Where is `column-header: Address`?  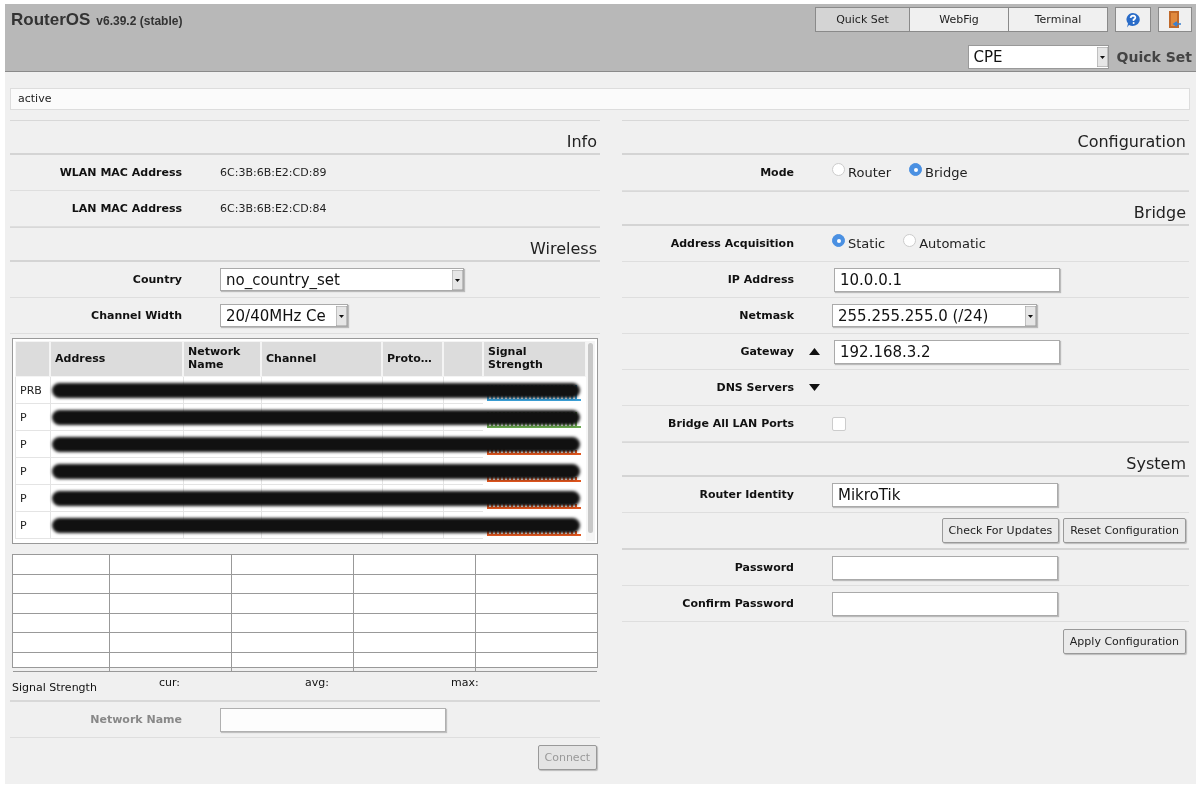 column-header: Address is located at coordinates (116, 359).